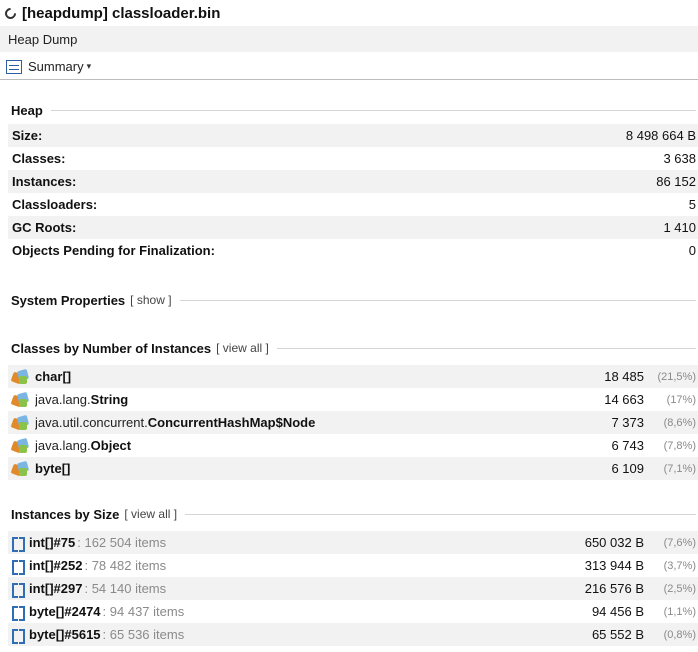  I want to click on class-name: char[], so click(309, 376).